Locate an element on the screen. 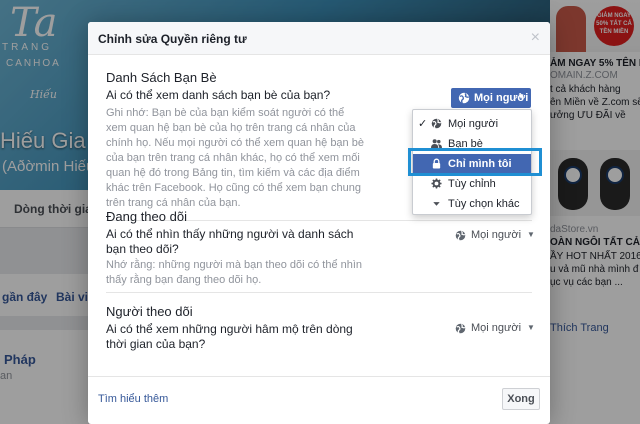 The image size is (640, 424). dialog-title: Chỉnh sửa Quyền riêng tư is located at coordinates (172, 39).